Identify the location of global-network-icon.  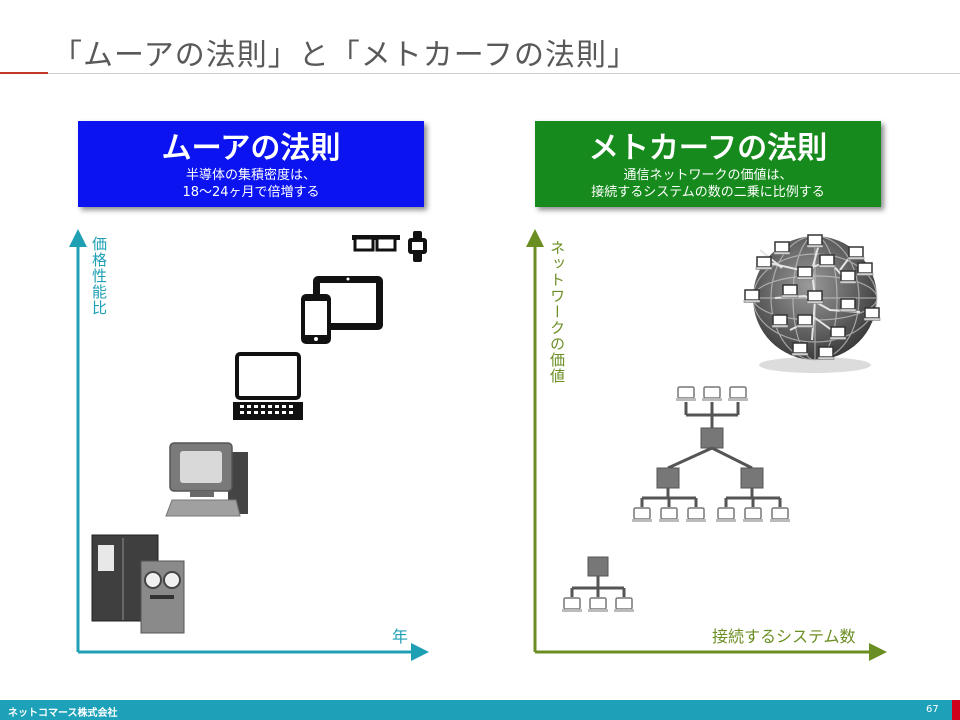
(812, 303).